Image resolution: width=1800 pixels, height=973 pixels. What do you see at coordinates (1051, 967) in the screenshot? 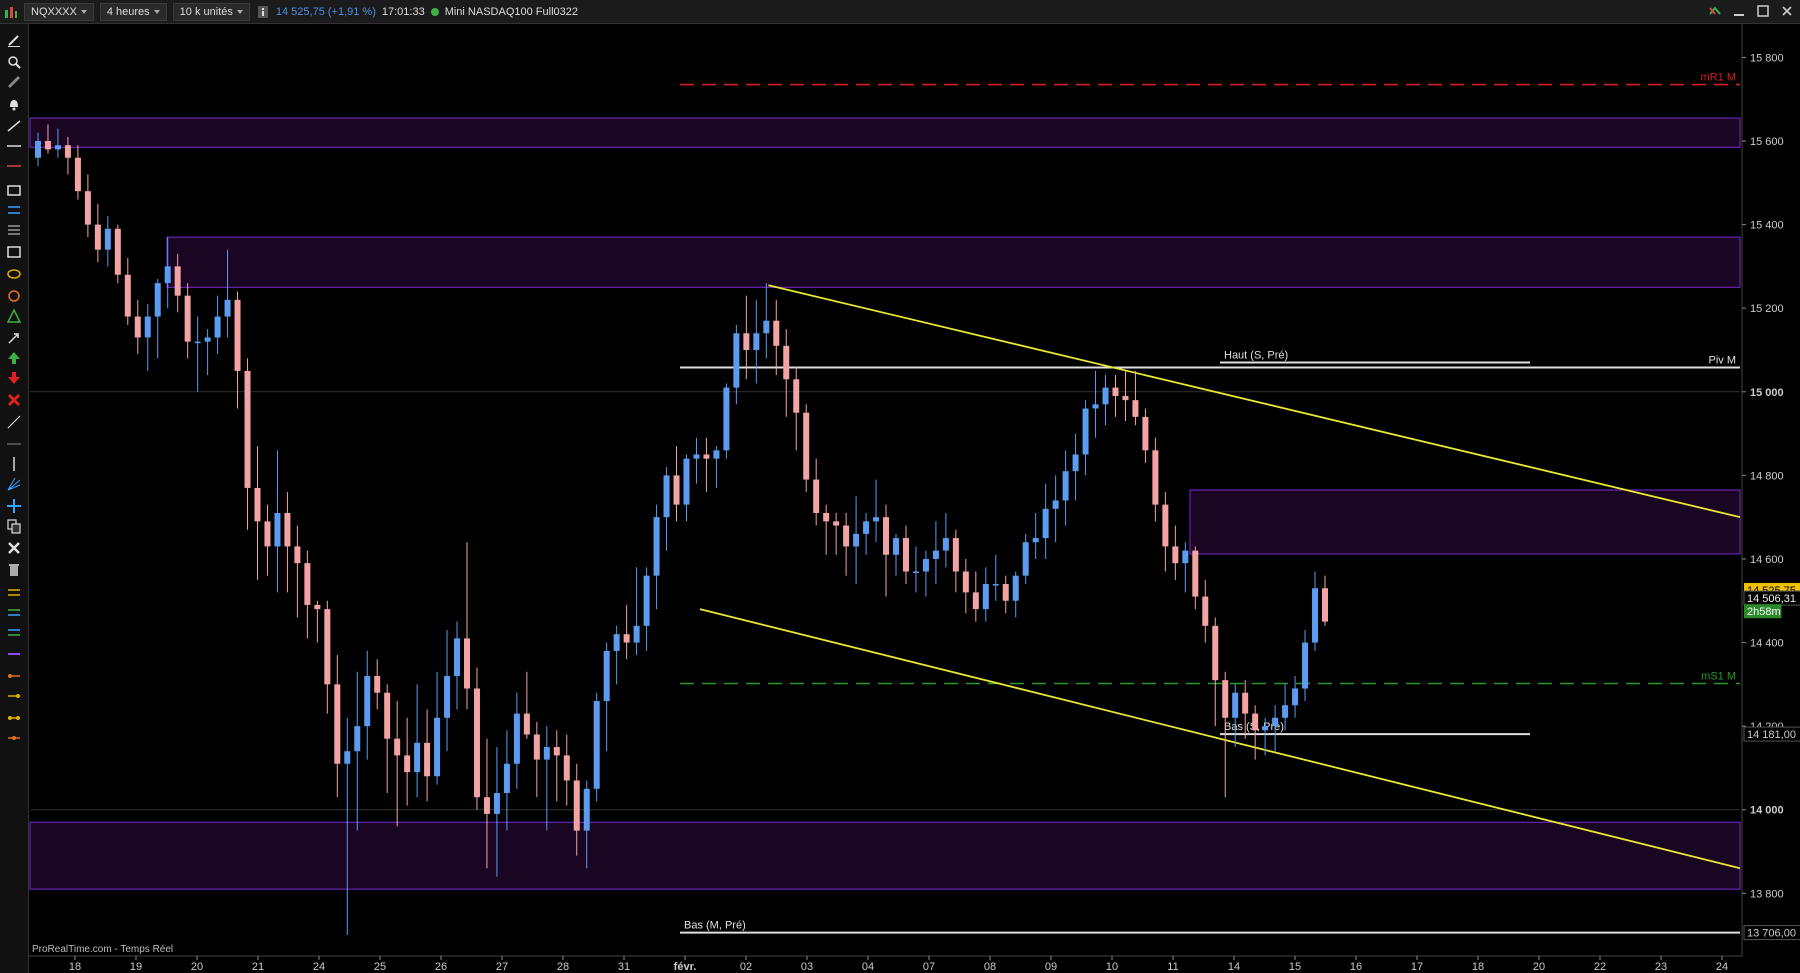
I see `date-tick-label: 09` at bounding box center [1051, 967].